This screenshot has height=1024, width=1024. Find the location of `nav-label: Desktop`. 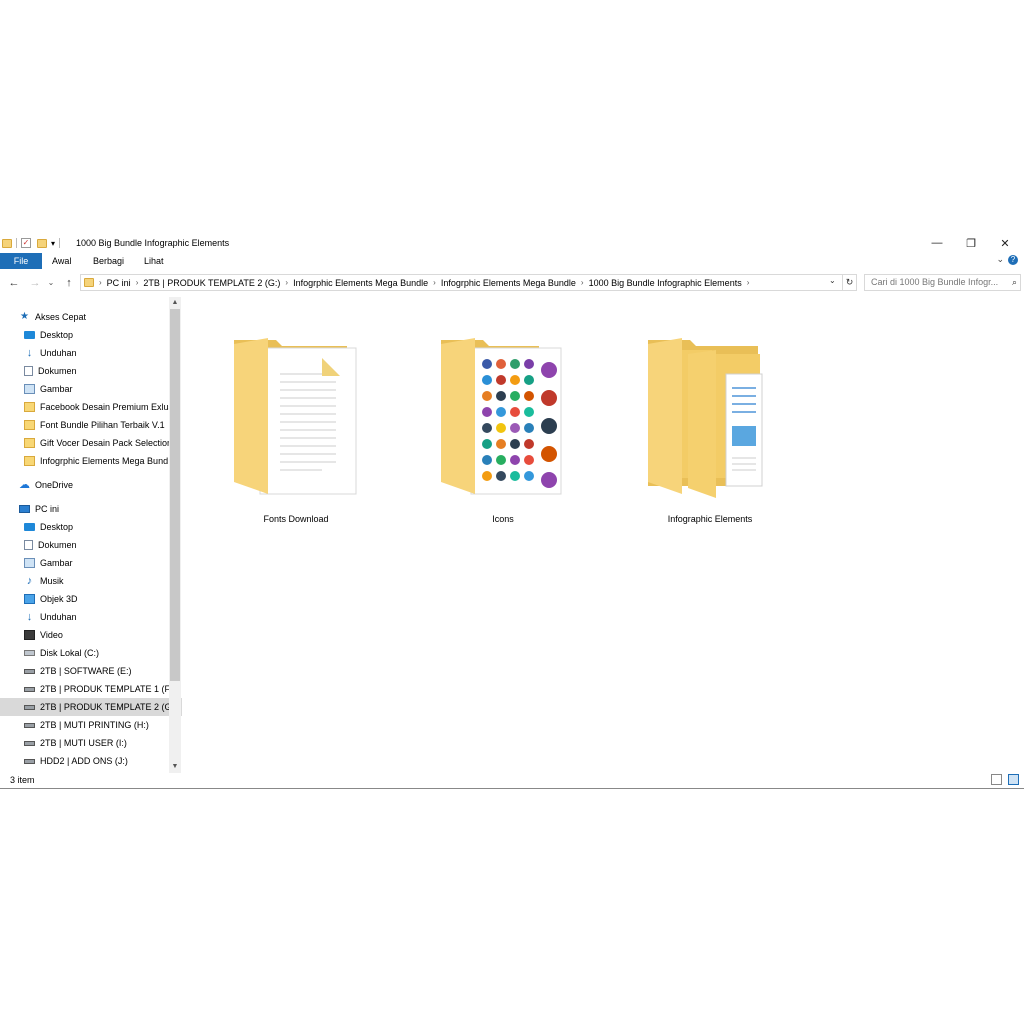

nav-label: Desktop is located at coordinates (57, 335).